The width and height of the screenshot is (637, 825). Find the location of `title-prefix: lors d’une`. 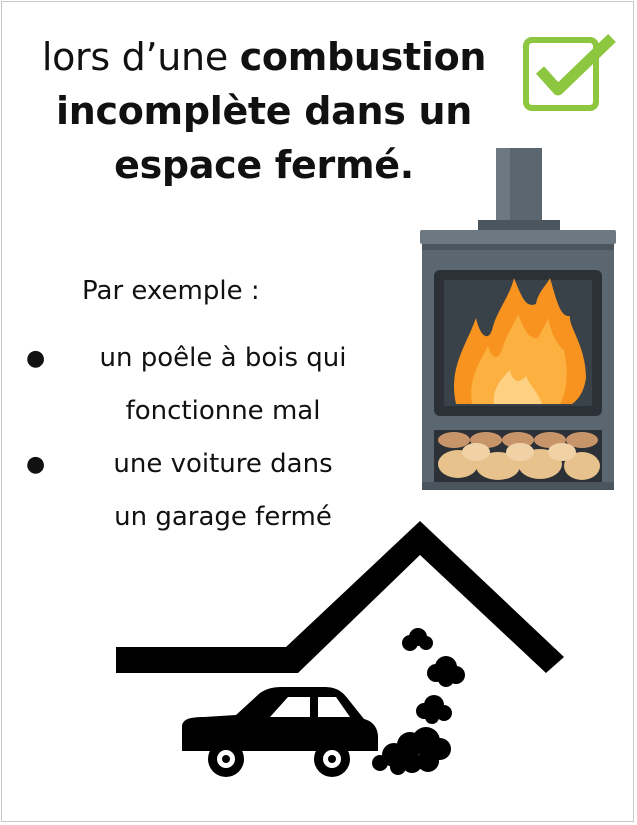

title-prefix: lors d’une is located at coordinates (134, 57).